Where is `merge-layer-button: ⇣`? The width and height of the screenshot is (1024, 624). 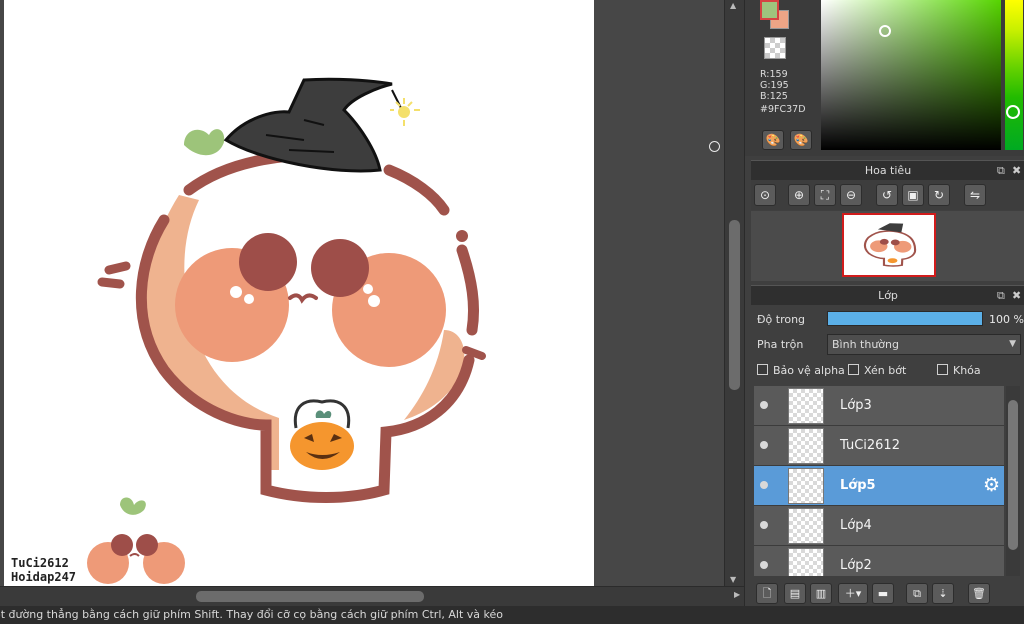 merge-layer-button: ⇣ is located at coordinates (943, 593).